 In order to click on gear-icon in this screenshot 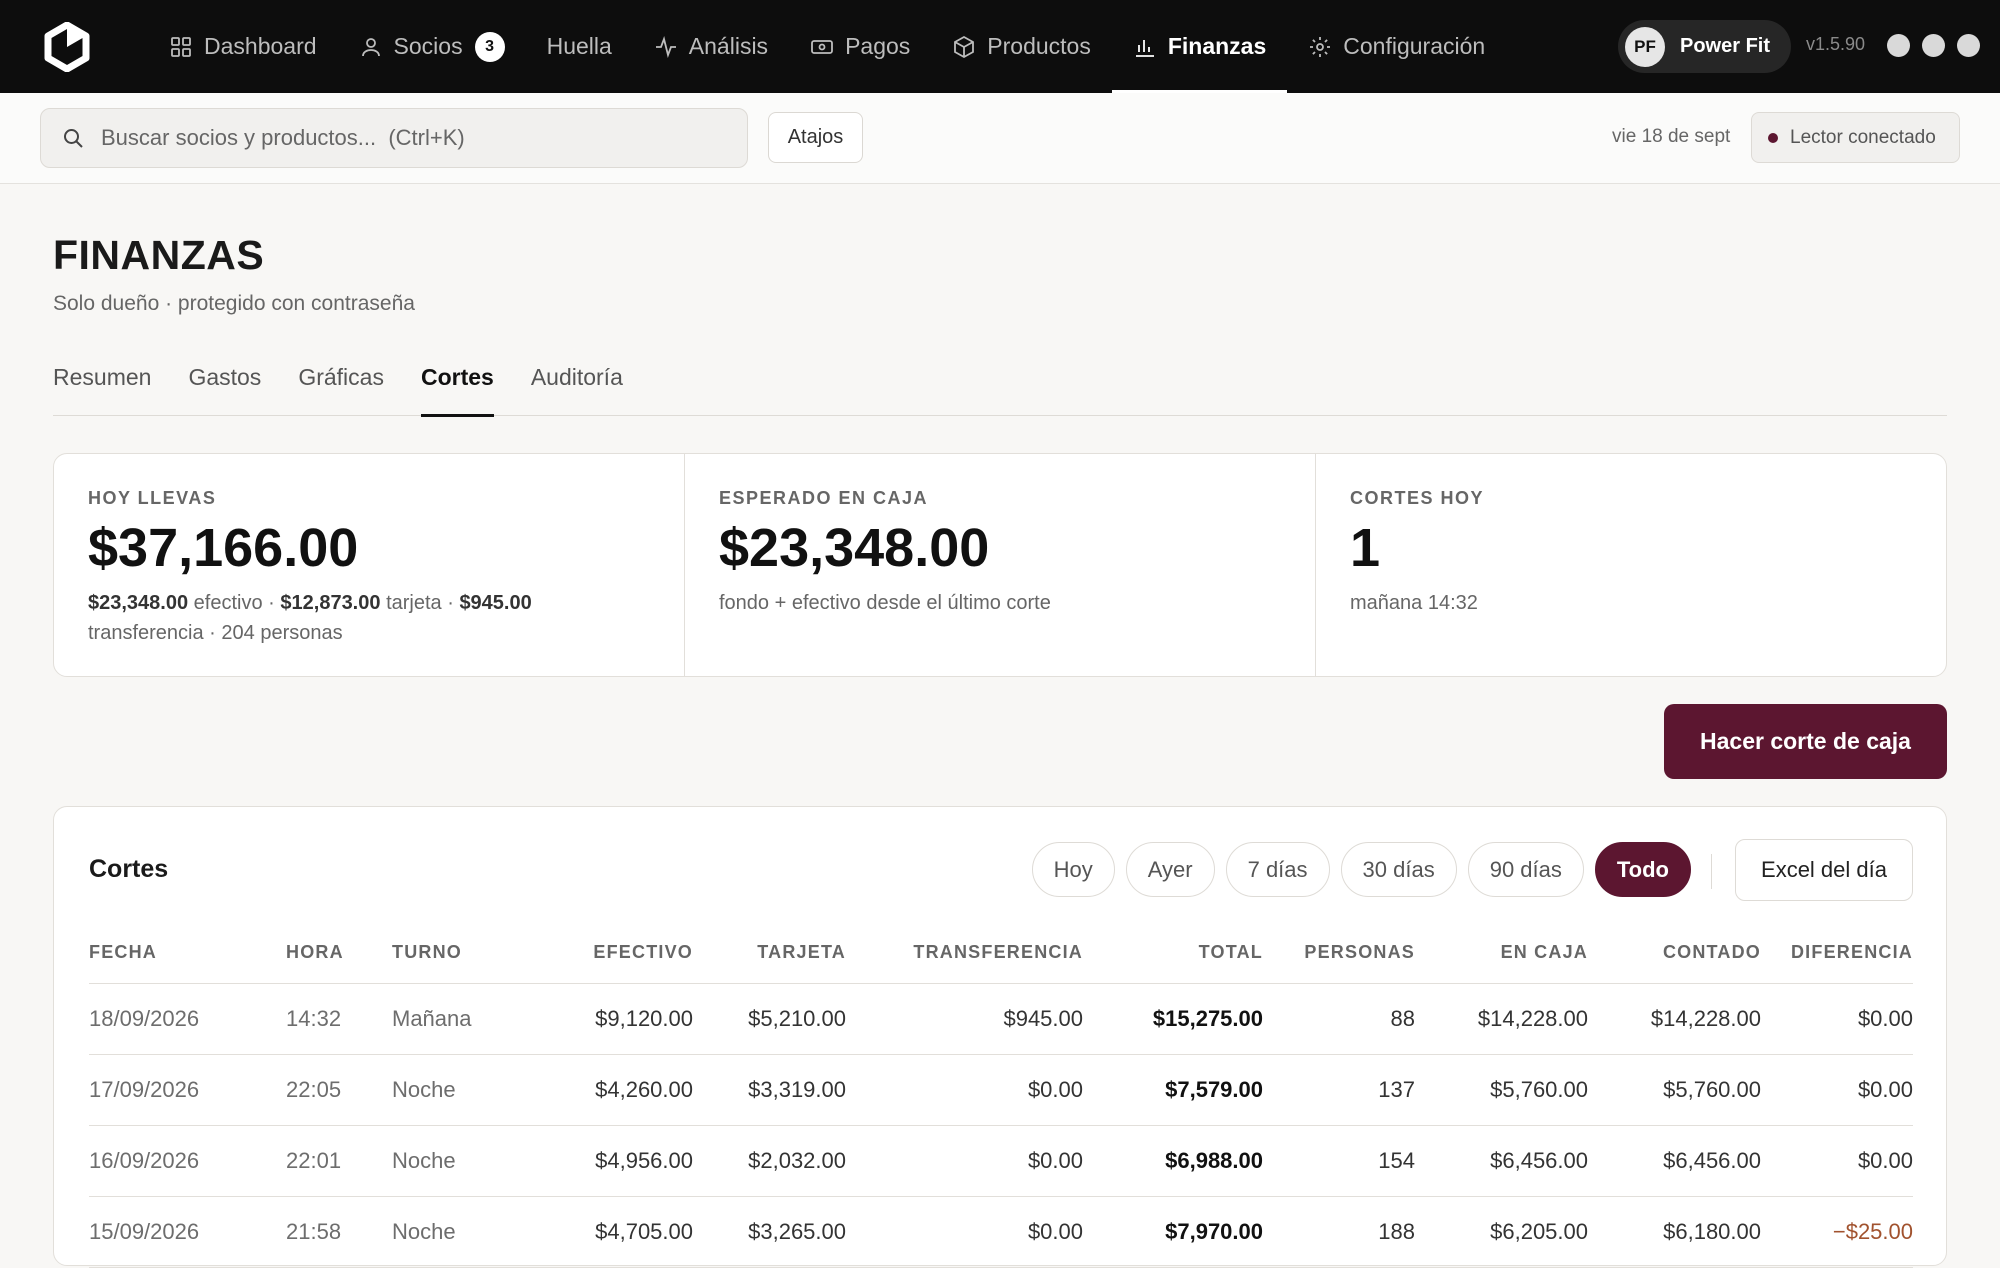, I will do `click(1320, 46)`.